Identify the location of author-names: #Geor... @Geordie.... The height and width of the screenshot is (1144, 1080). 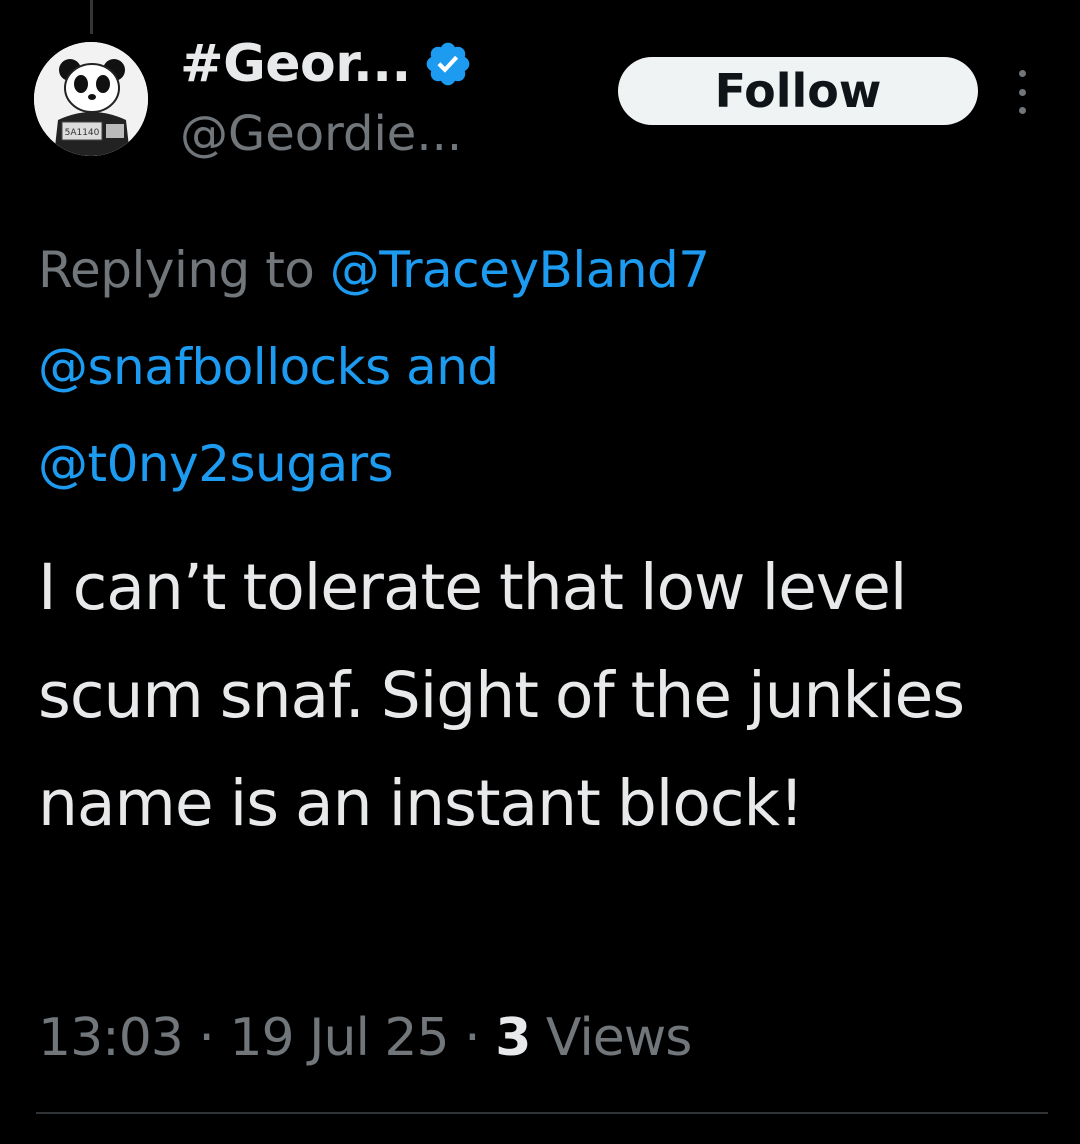
(326, 94).